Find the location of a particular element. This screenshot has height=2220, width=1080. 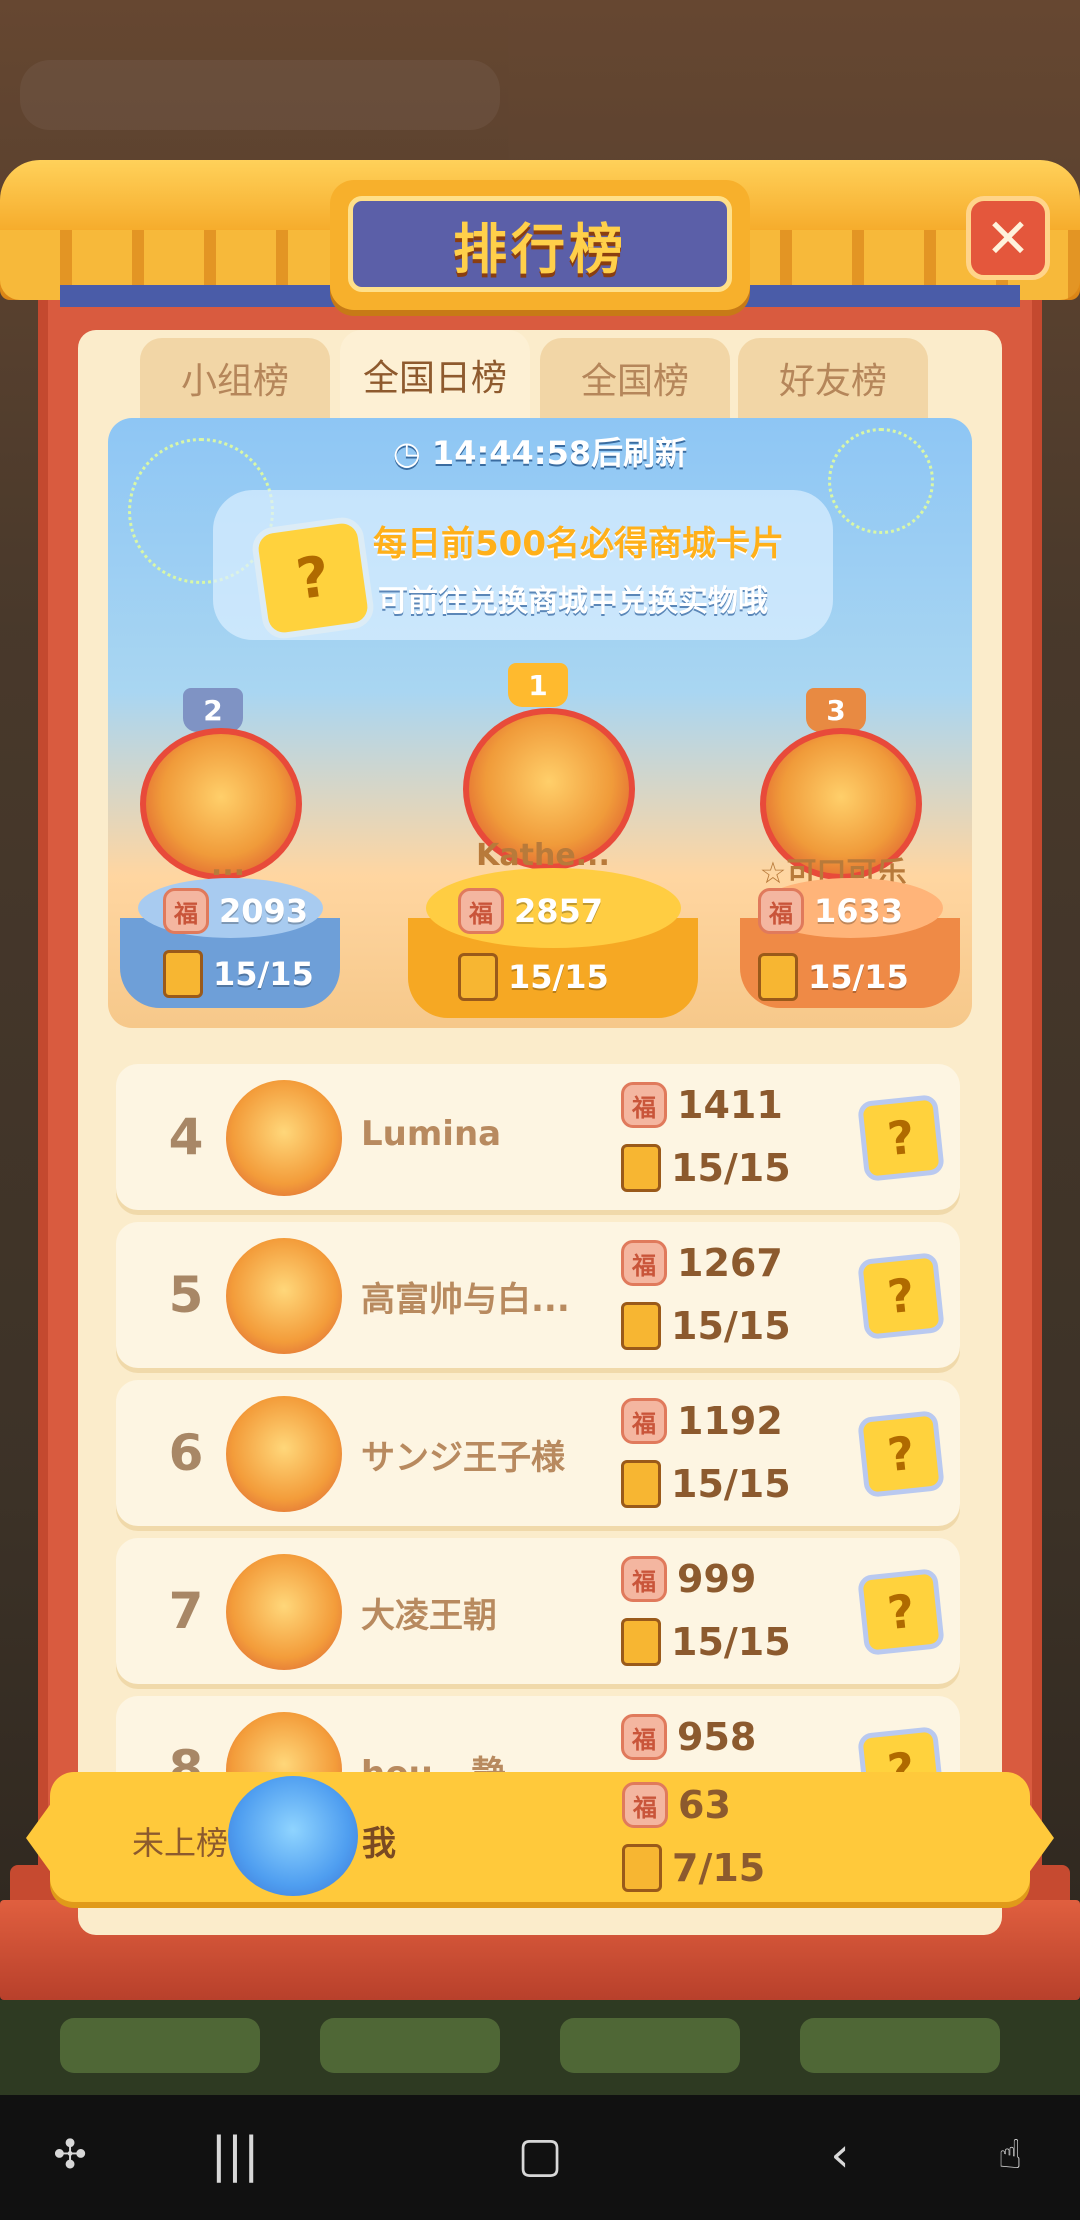

refresh-timer: ◷ 14:44:58后刷新 is located at coordinates (540, 453).